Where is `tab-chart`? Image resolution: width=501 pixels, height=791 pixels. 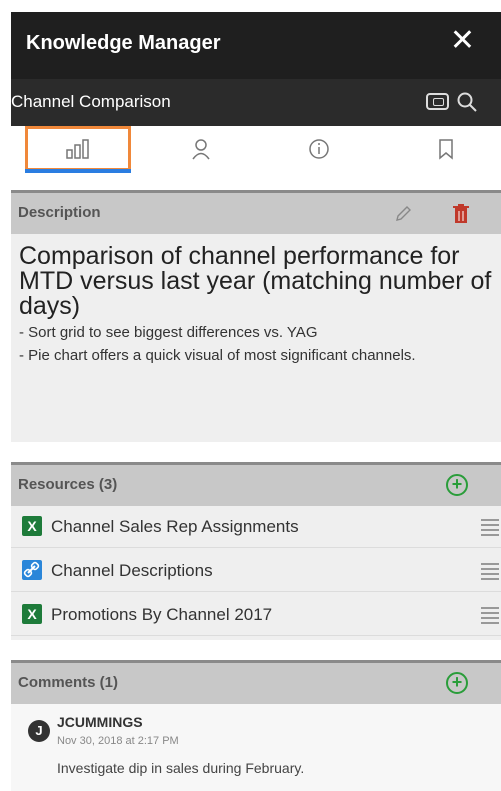 tab-chart is located at coordinates (78, 148).